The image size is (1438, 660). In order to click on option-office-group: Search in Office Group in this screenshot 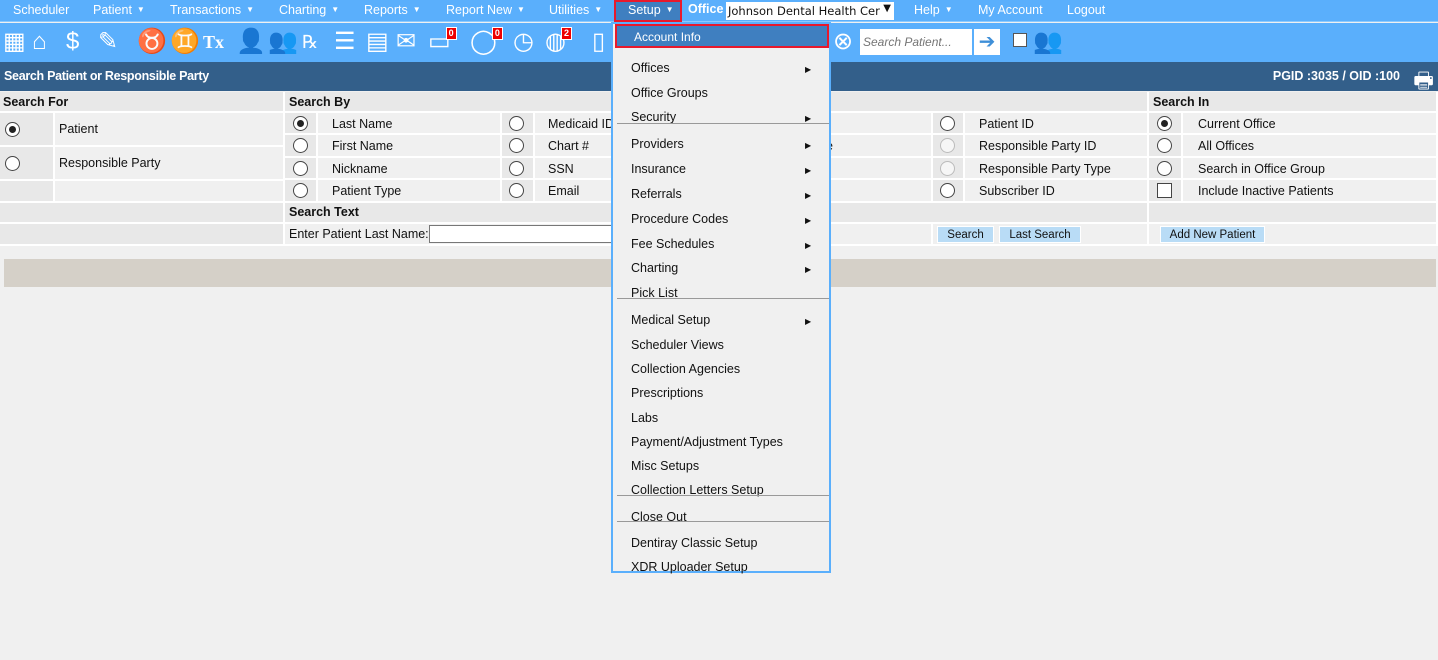, I will do `click(1310, 169)`.